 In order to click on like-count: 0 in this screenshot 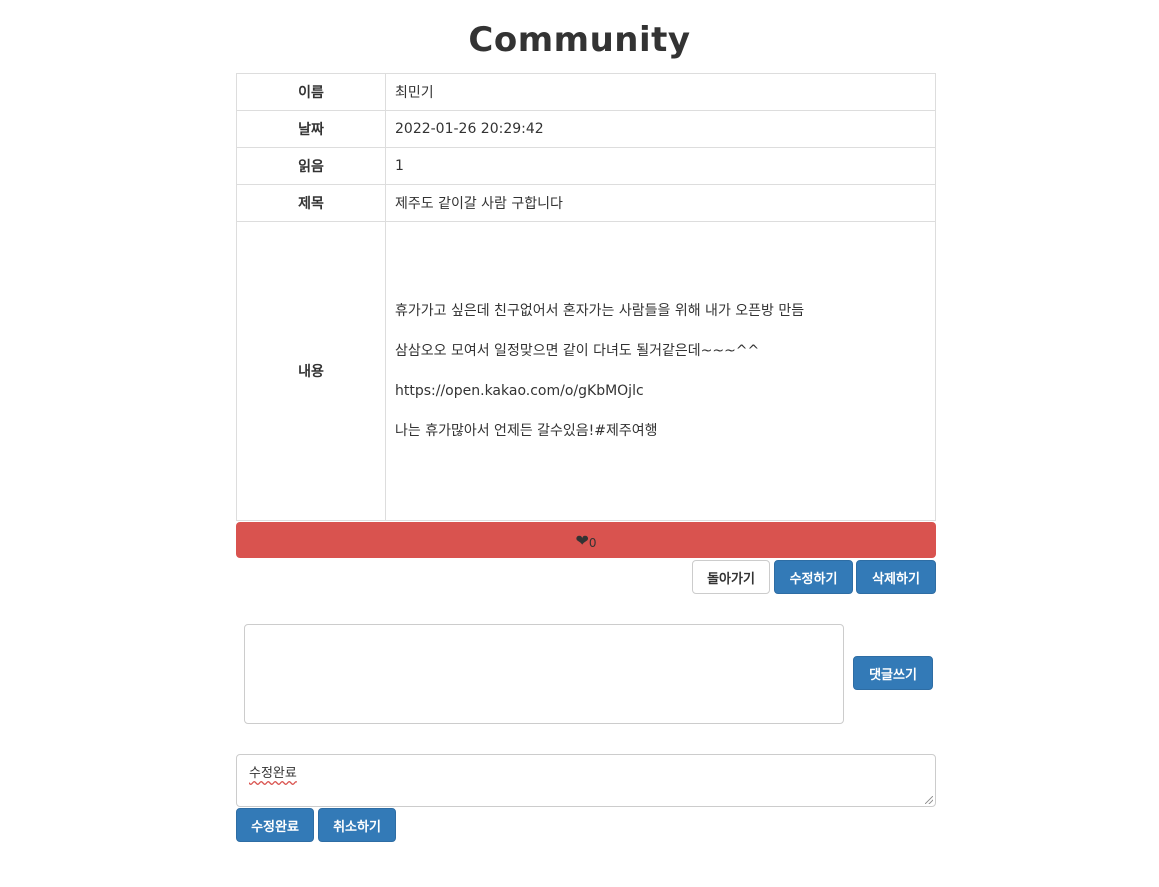, I will do `click(592, 543)`.